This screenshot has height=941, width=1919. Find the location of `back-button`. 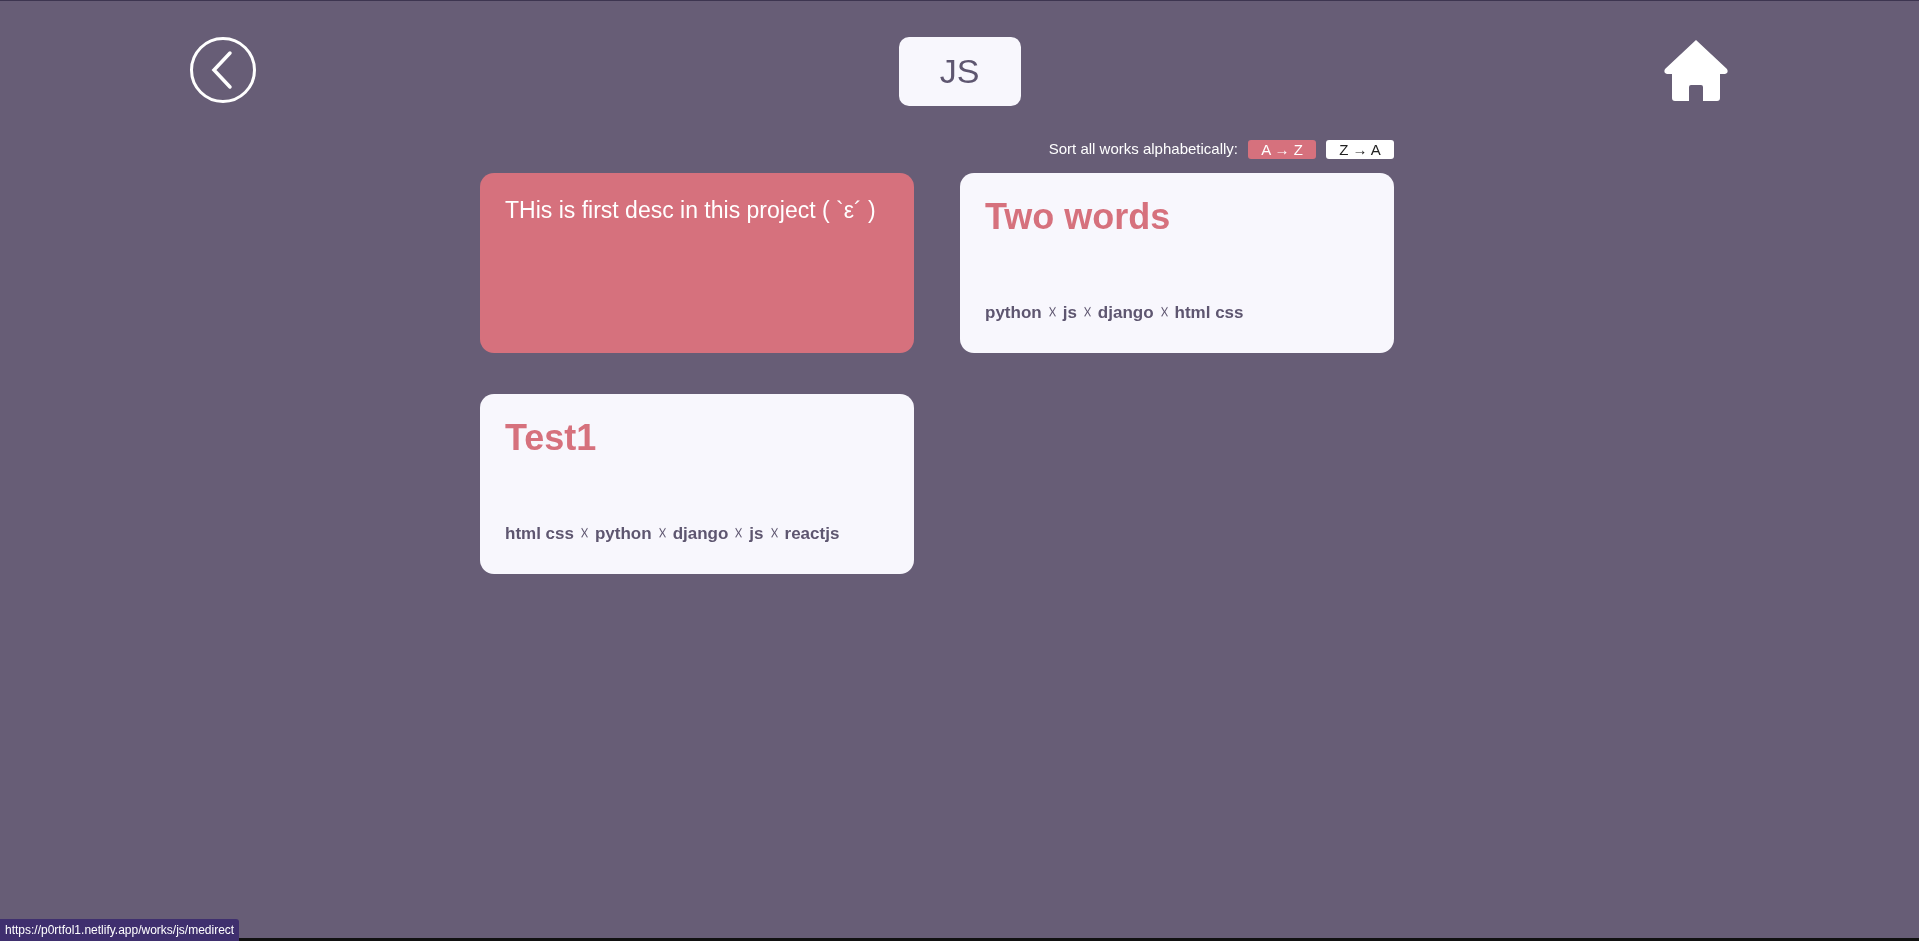

back-button is located at coordinates (223, 70).